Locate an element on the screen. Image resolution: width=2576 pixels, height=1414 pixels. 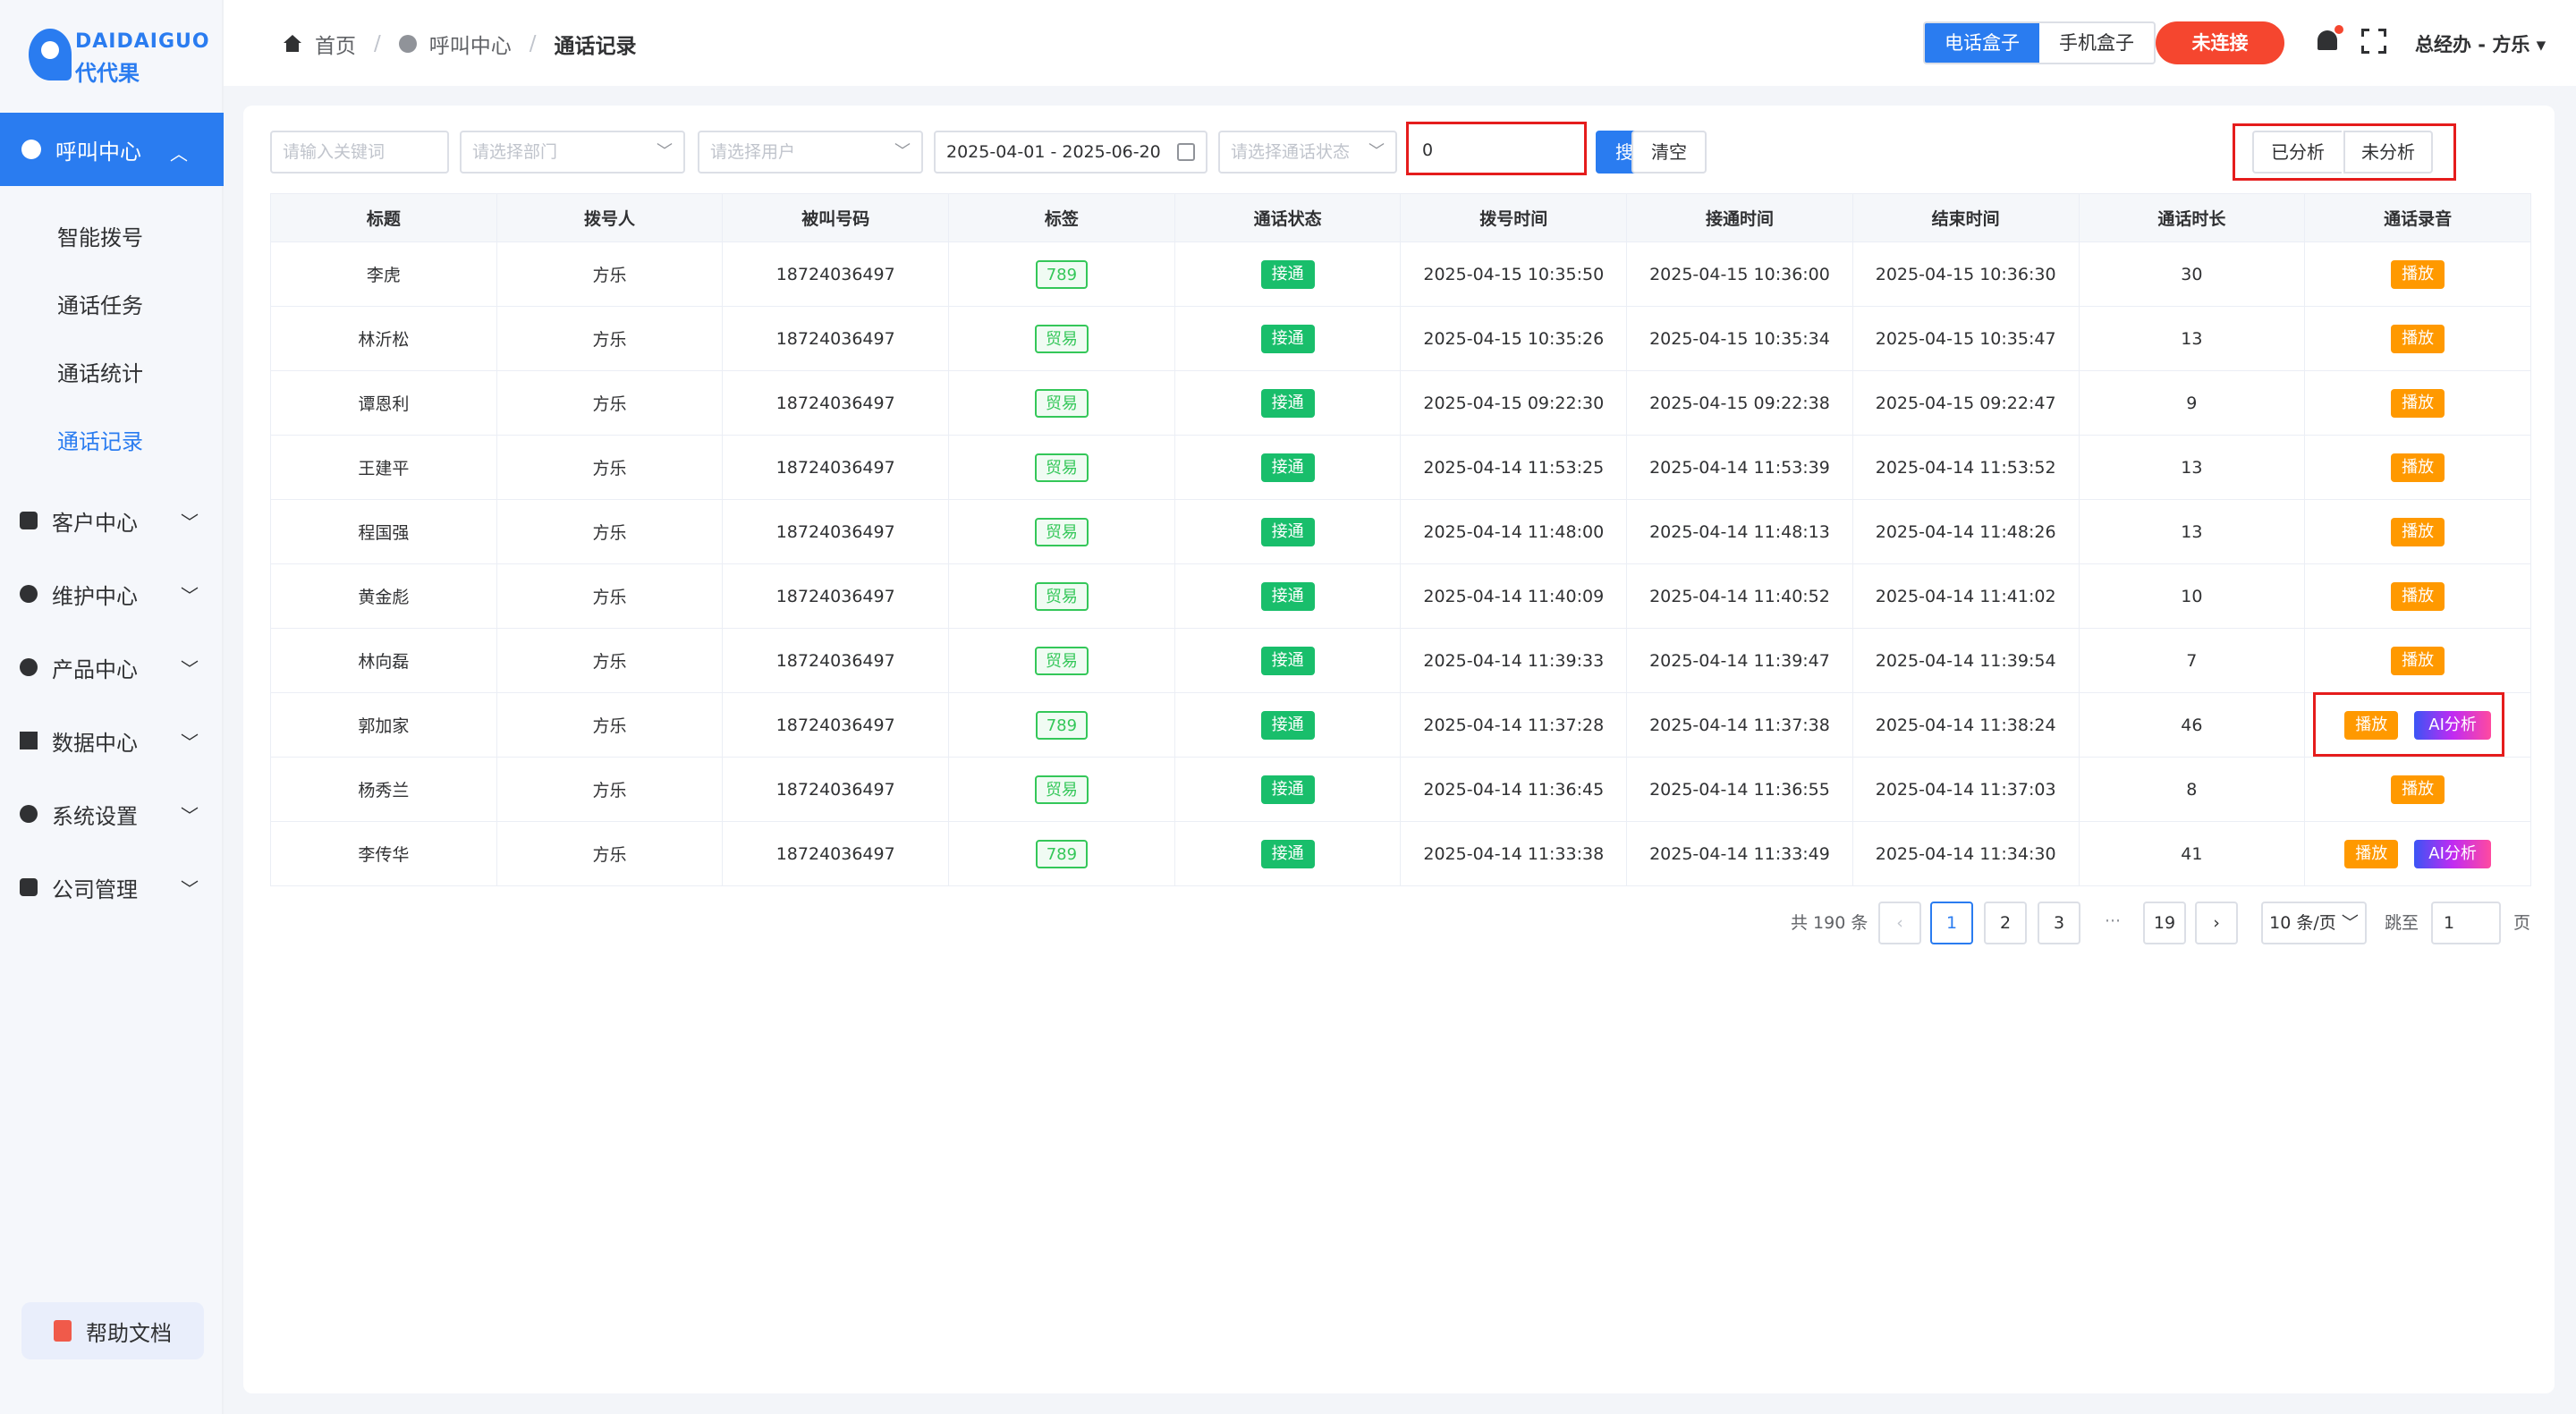
connection-status-button: 未连接 is located at coordinates (2220, 42).